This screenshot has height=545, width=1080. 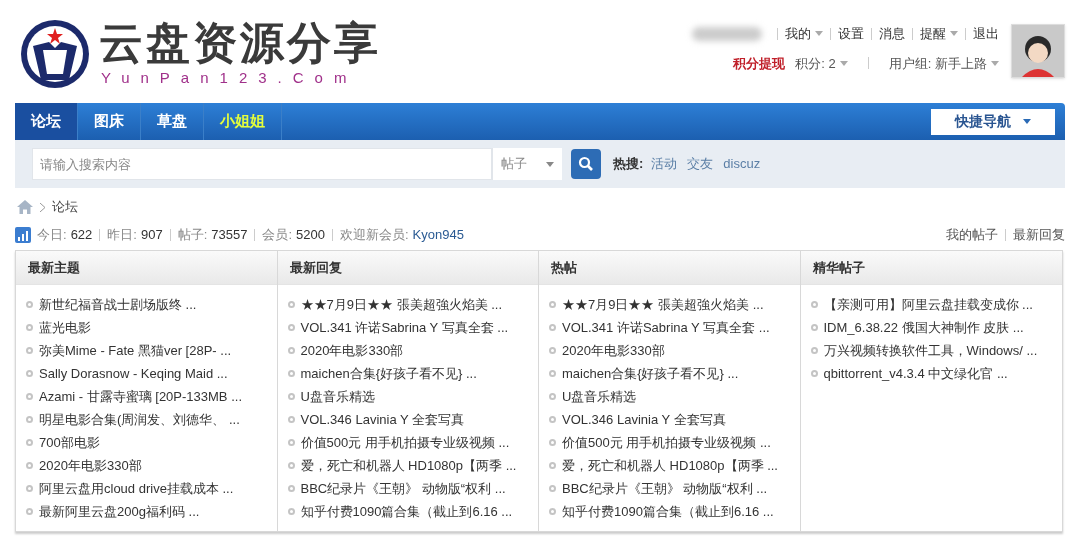 I want to click on user-menu-link: 我的, so click(x=804, y=34).